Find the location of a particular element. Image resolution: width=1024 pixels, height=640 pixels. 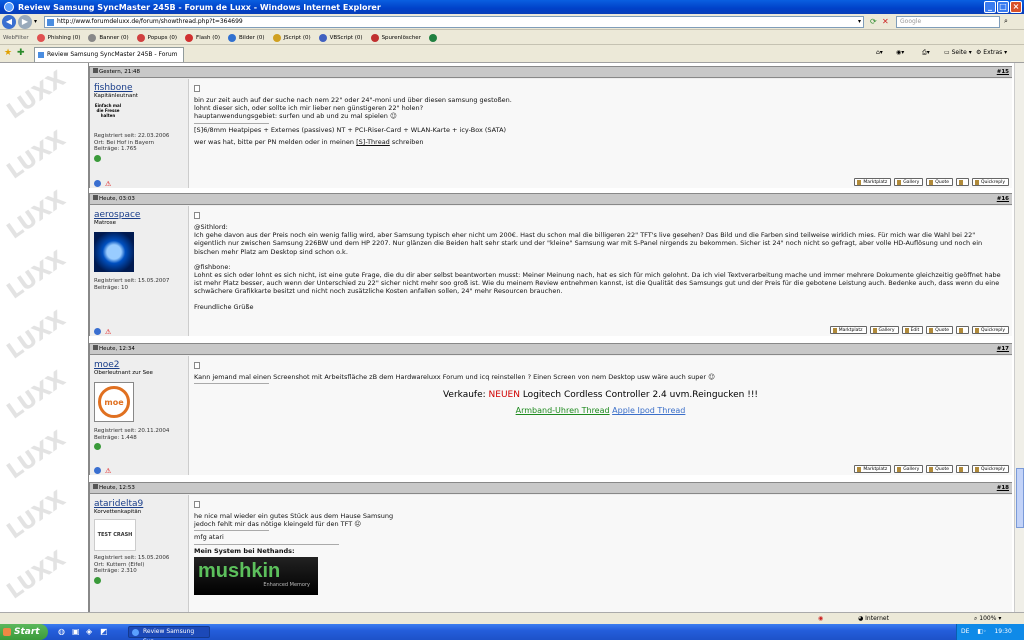

vbscript-icon is located at coordinates (322, 37).